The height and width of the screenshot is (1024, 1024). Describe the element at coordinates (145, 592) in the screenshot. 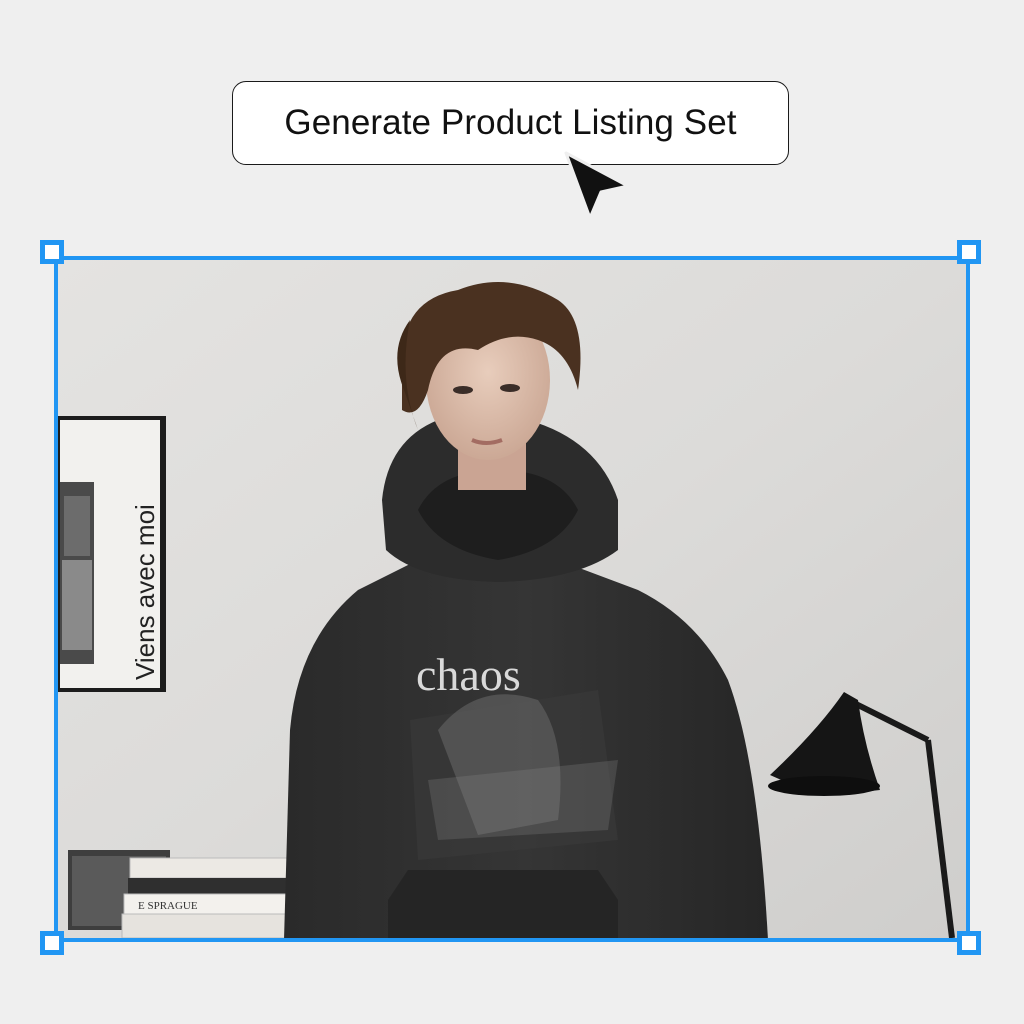

I see `poster-text: Viens avec moi` at that location.